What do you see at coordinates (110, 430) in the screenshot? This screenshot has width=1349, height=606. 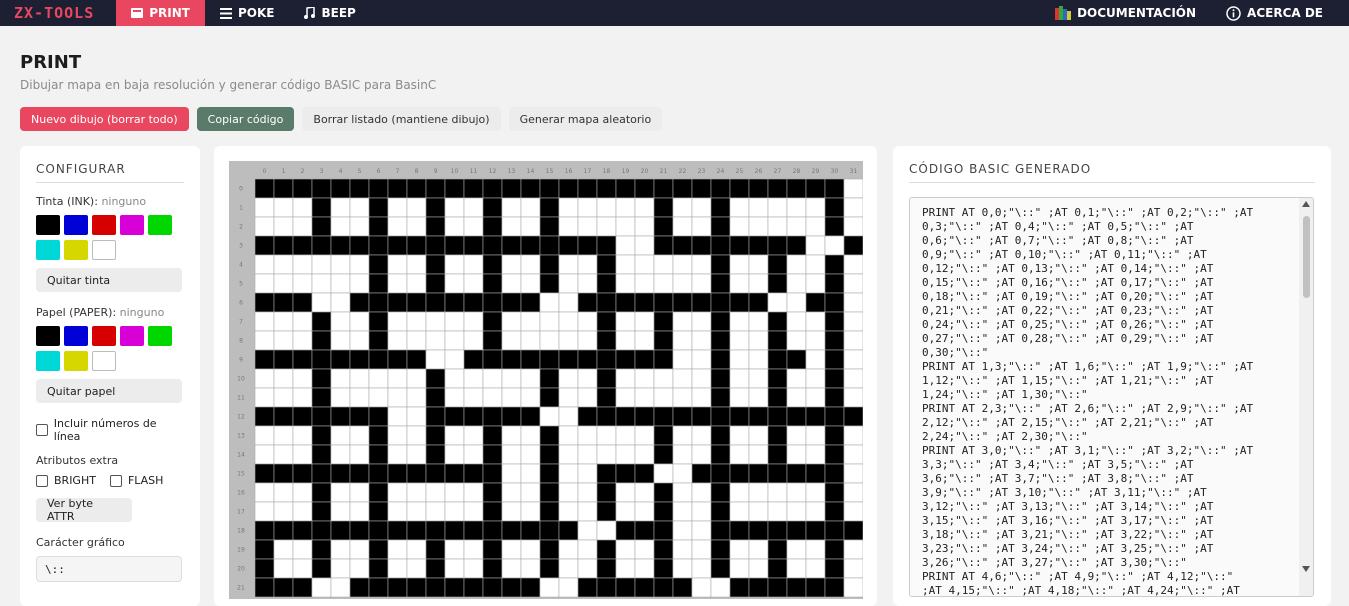 I see `line-numbers-option: Incluir números de línea` at bounding box center [110, 430].